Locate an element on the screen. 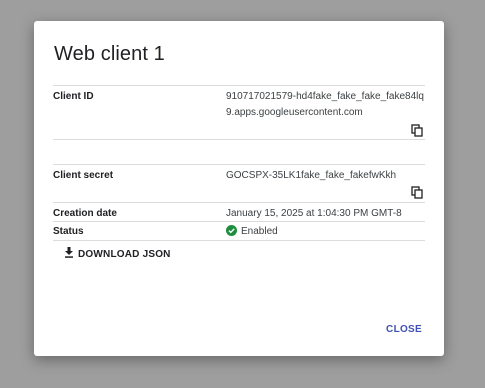 The height and width of the screenshot is (388, 485). client-id-label: Client ID is located at coordinates (73, 96).